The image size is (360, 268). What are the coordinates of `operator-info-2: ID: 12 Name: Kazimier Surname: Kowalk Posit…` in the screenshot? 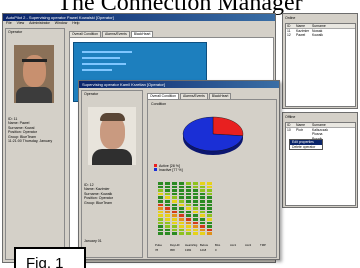 It's located at (98, 213).